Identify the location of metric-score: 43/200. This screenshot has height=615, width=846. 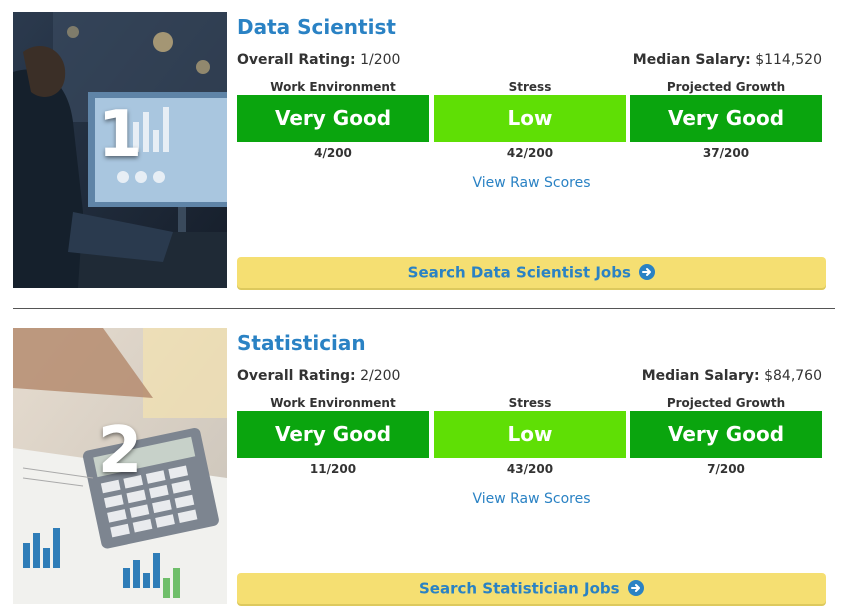
(530, 469).